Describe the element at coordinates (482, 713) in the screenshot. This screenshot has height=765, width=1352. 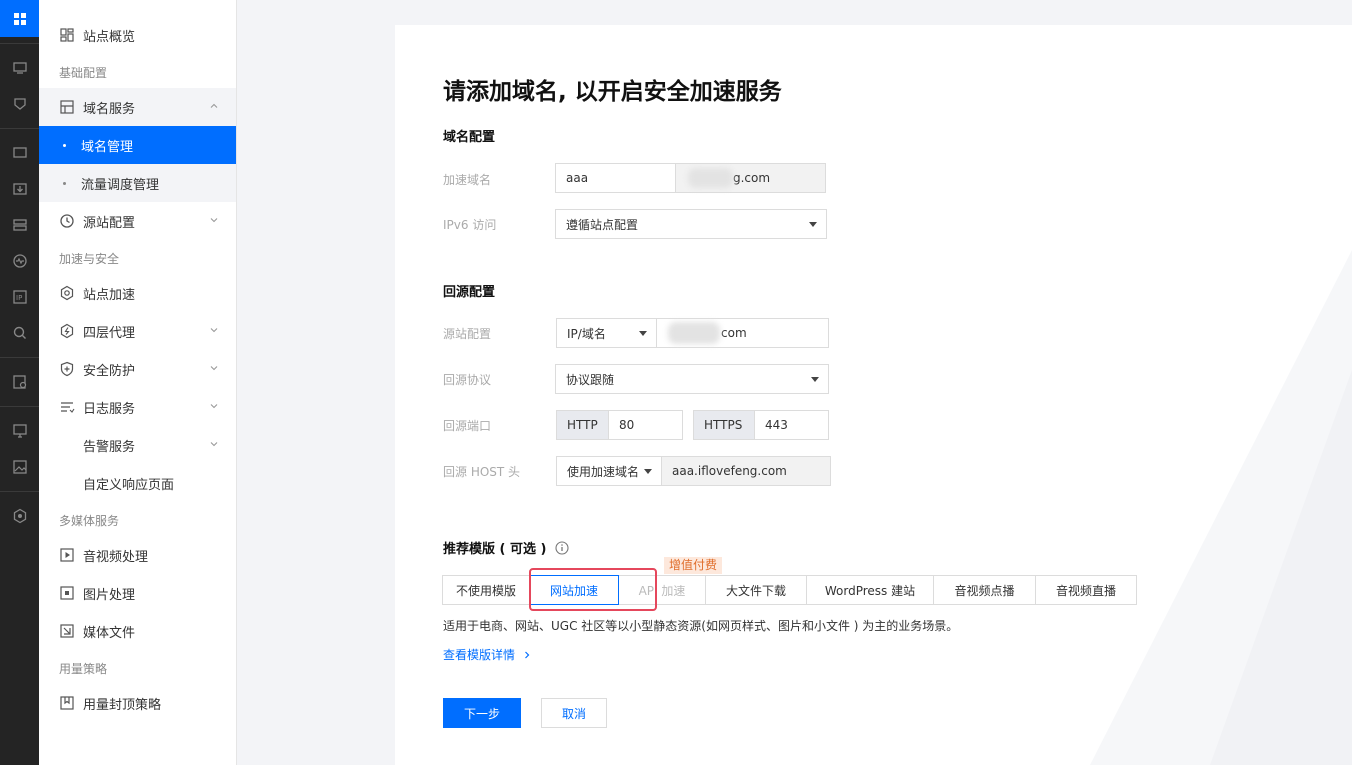
I see `next-button: 下一步` at that location.